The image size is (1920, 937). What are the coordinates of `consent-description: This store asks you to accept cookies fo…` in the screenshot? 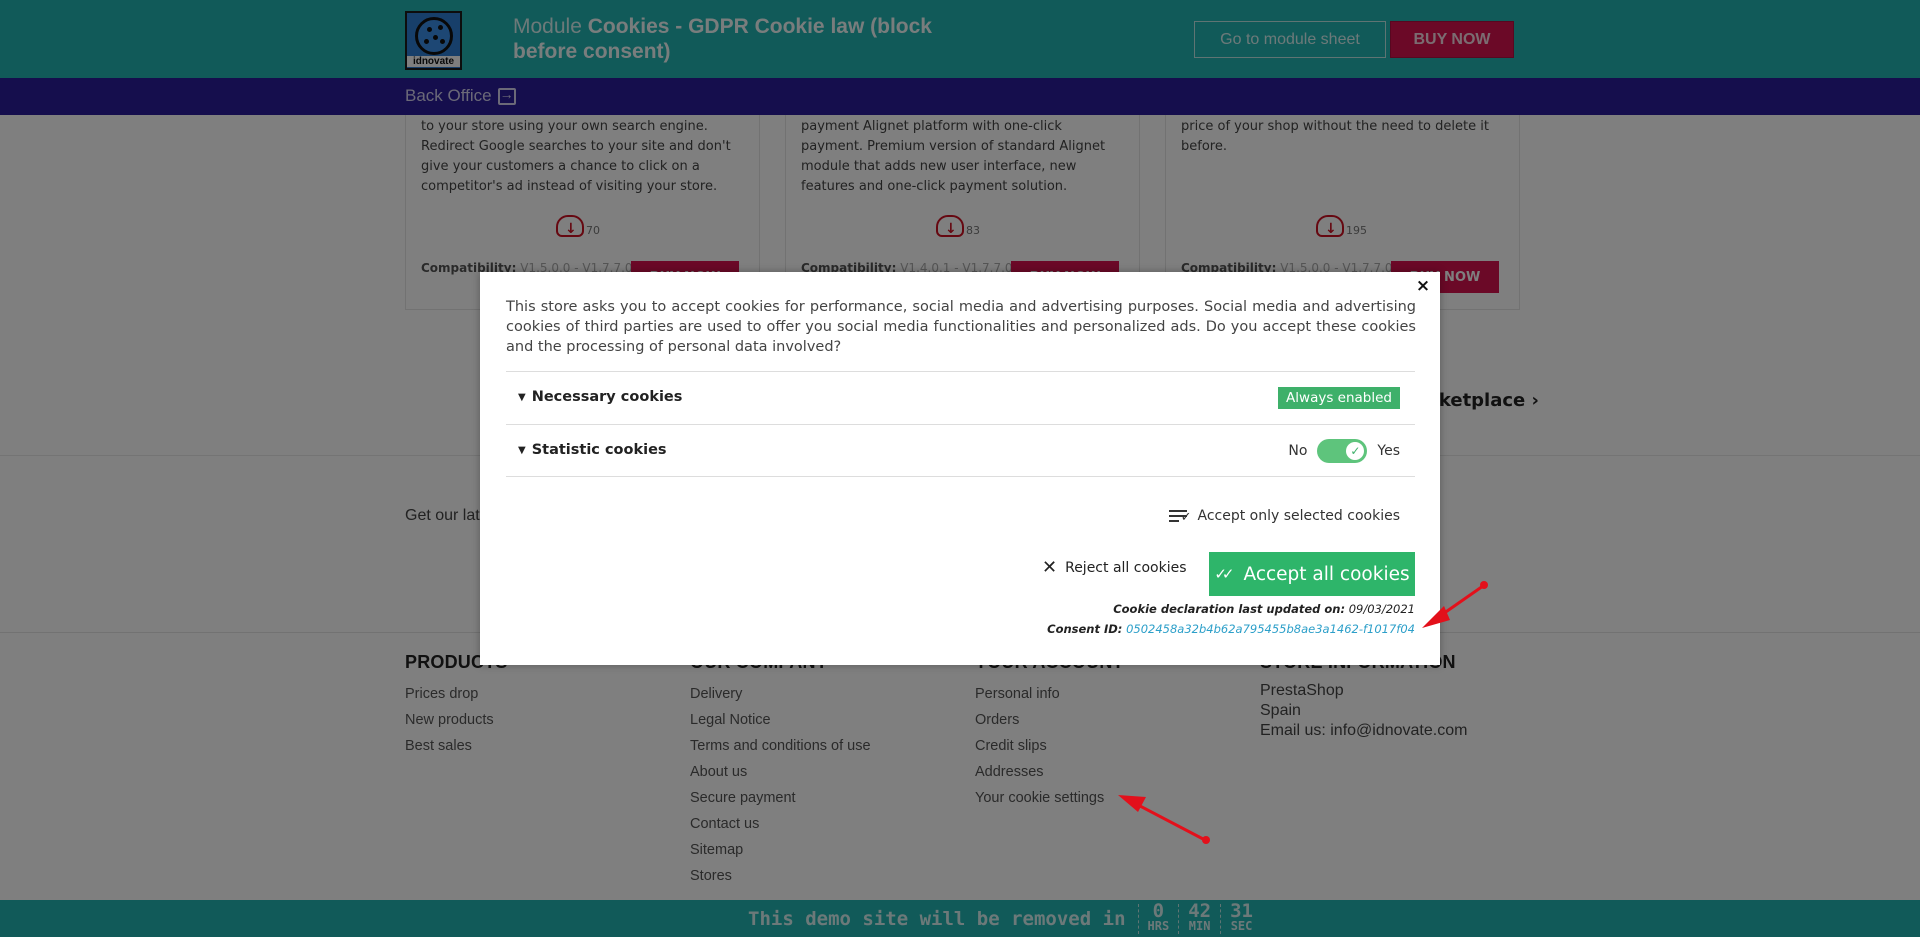 It's located at (961, 327).